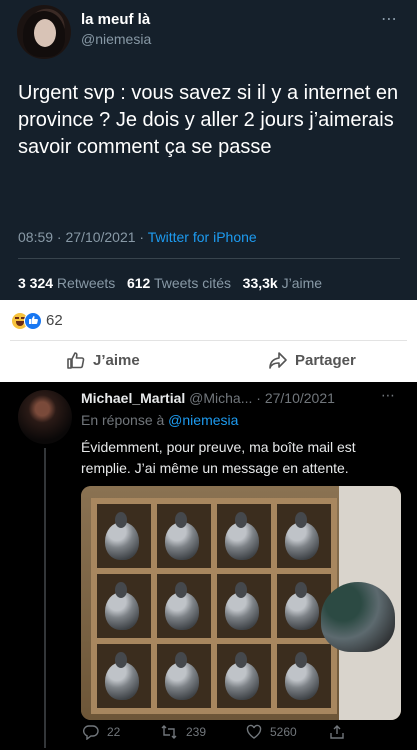  Describe the element at coordinates (196, 732) in the screenshot. I see `retweet-count: 239` at that location.